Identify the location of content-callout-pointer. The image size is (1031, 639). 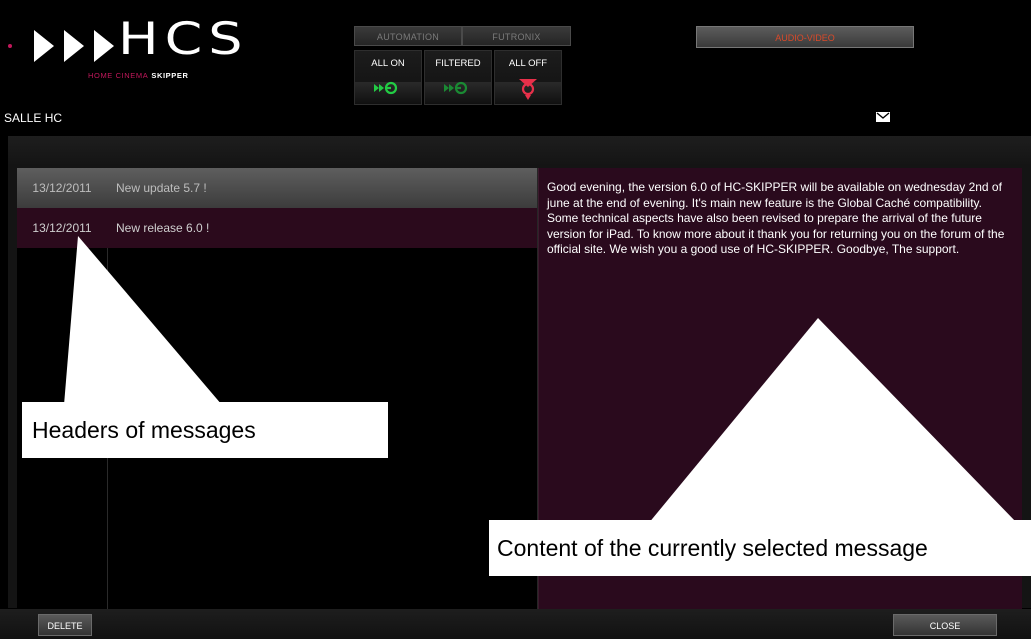
(833, 421).